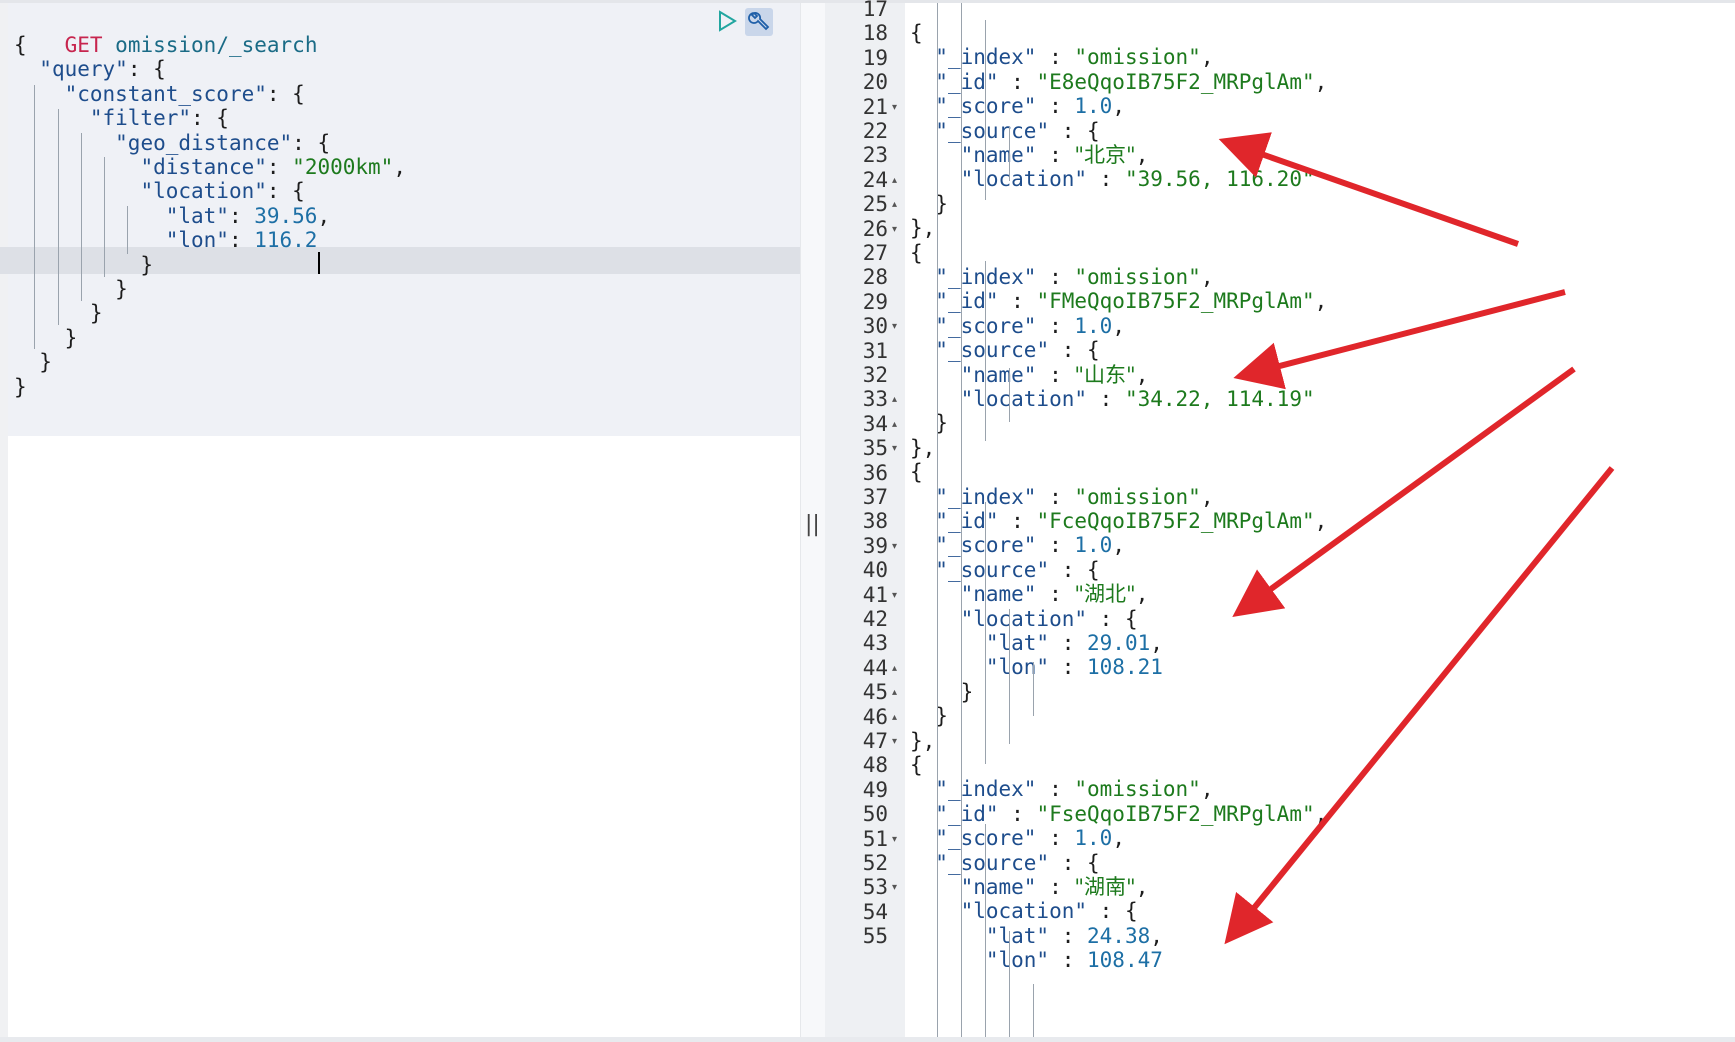 The image size is (1735, 1042). Describe the element at coordinates (1399, 339) in the screenshot. I see `arrow-shandong` at that location.